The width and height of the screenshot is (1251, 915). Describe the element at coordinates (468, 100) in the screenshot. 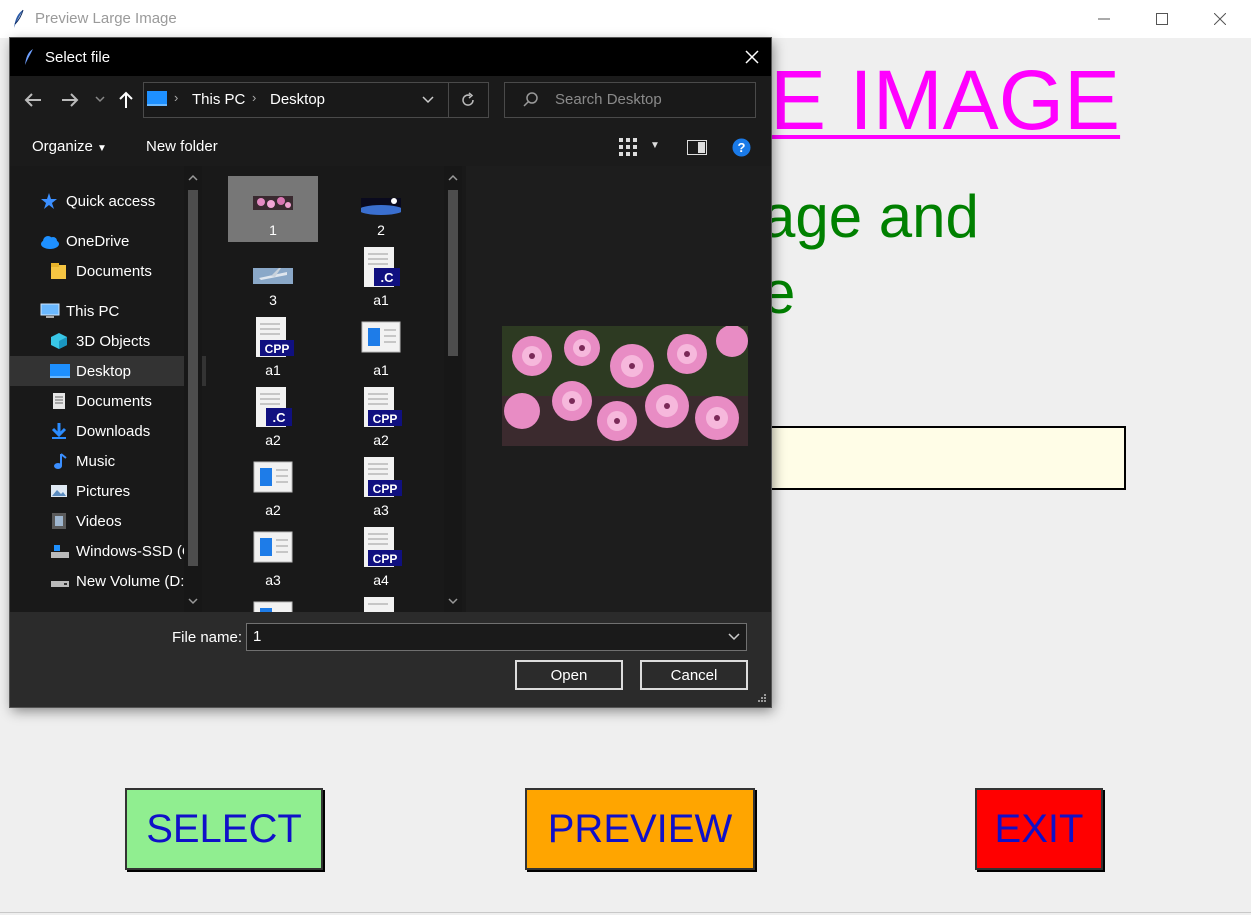

I see `refresh-icon` at that location.